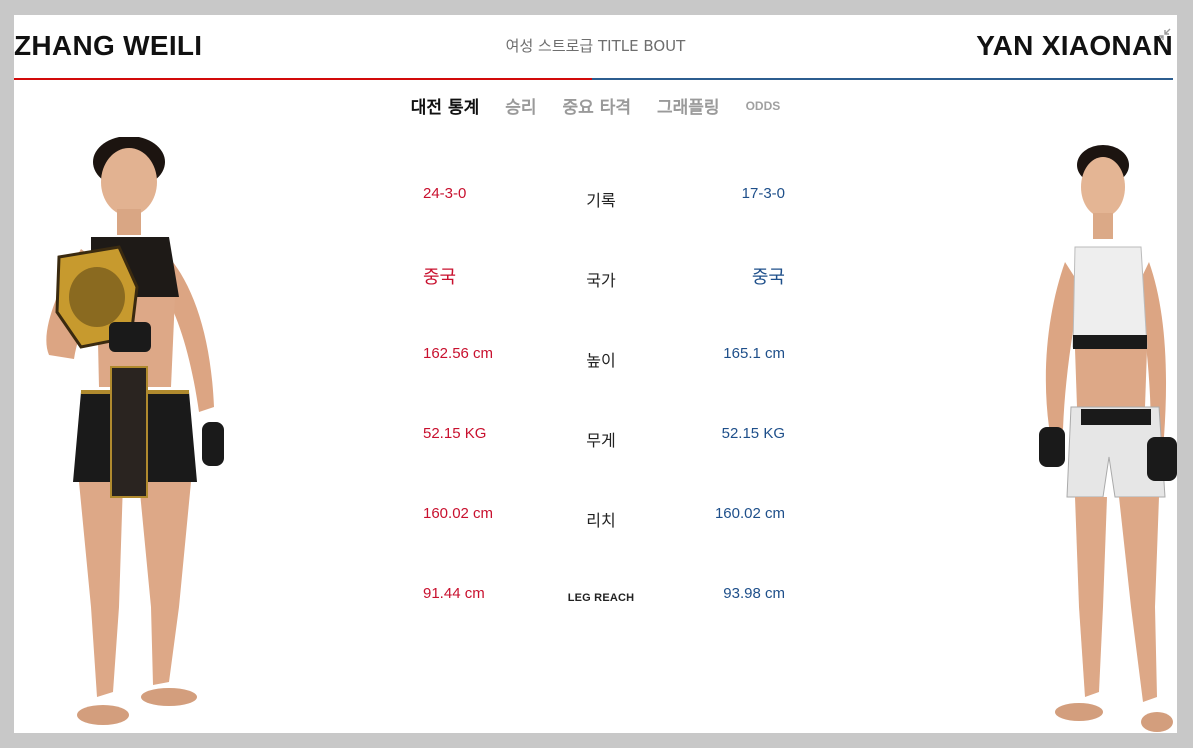 Image resolution: width=1193 pixels, height=748 pixels. What do you see at coordinates (601, 360) in the screenshot?
I see `stat-label-height: 높이` at bounding box center [601, 360].